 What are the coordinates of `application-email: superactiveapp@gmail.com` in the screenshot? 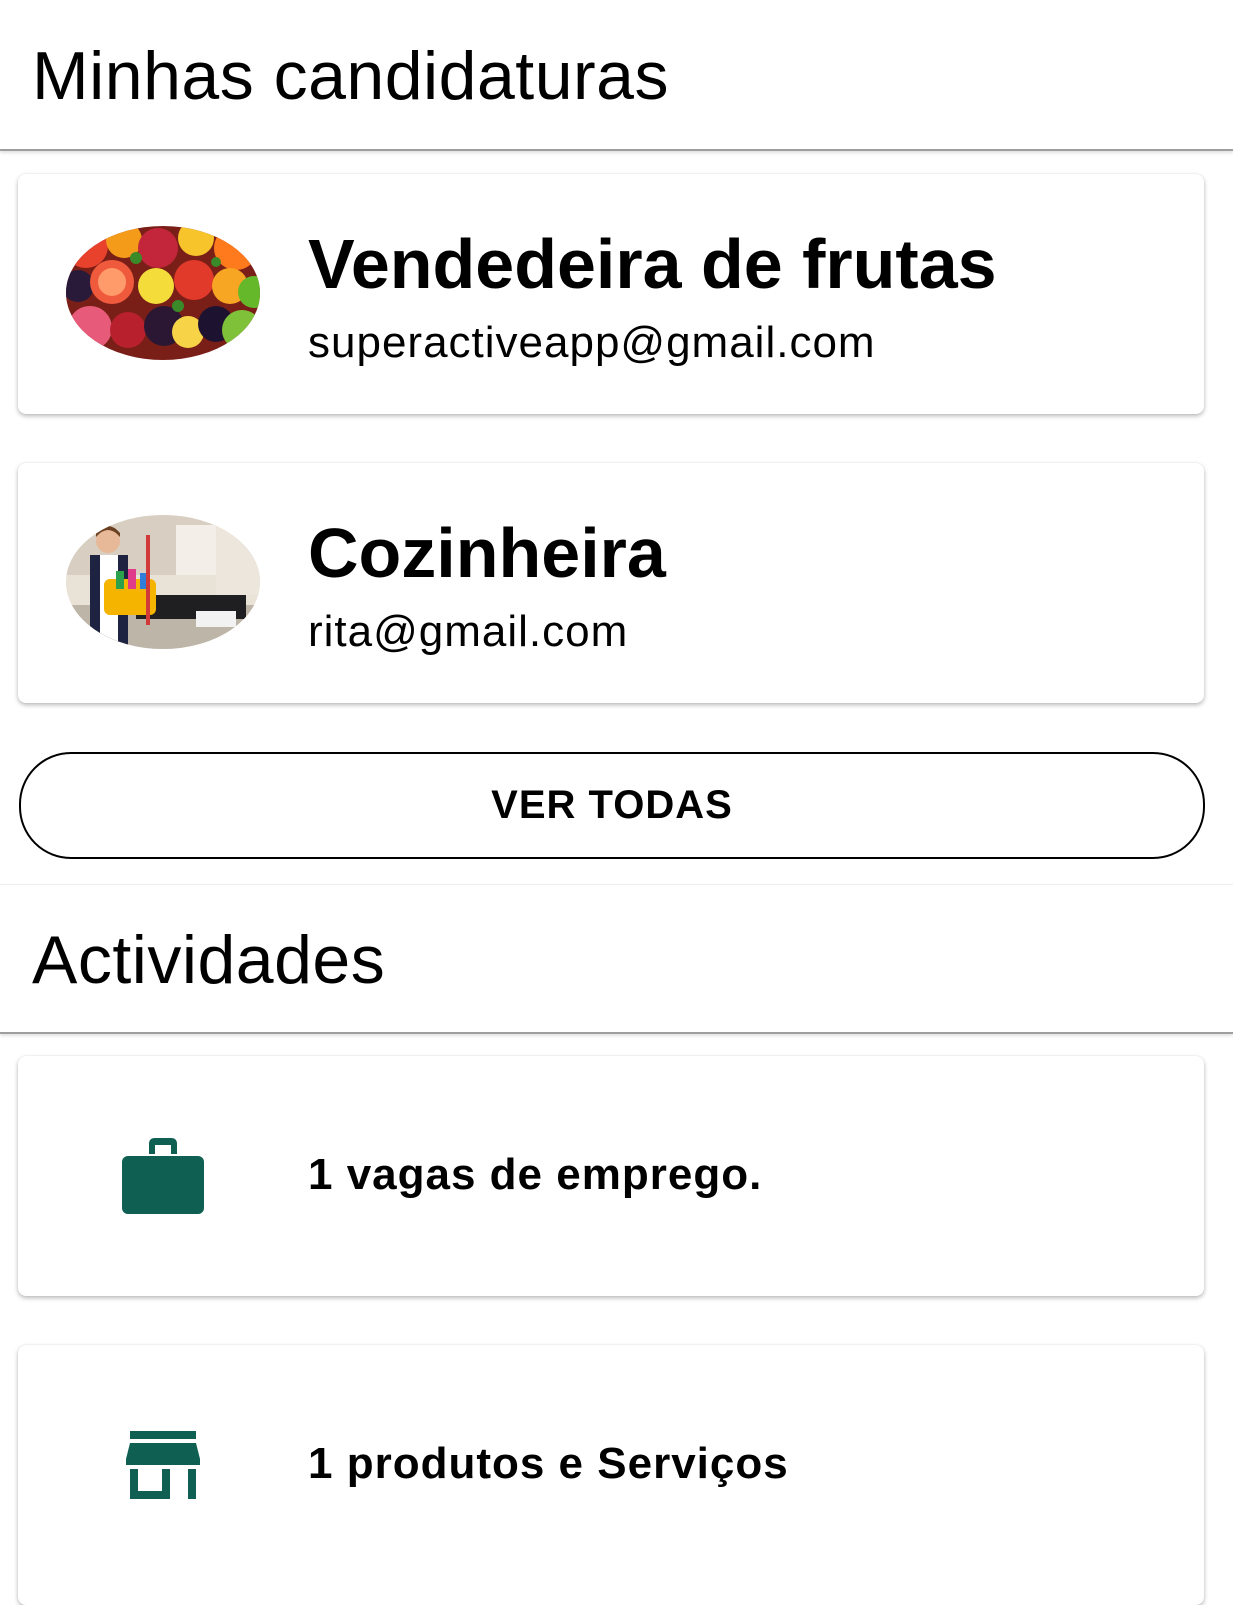 It's located at (592, 342).